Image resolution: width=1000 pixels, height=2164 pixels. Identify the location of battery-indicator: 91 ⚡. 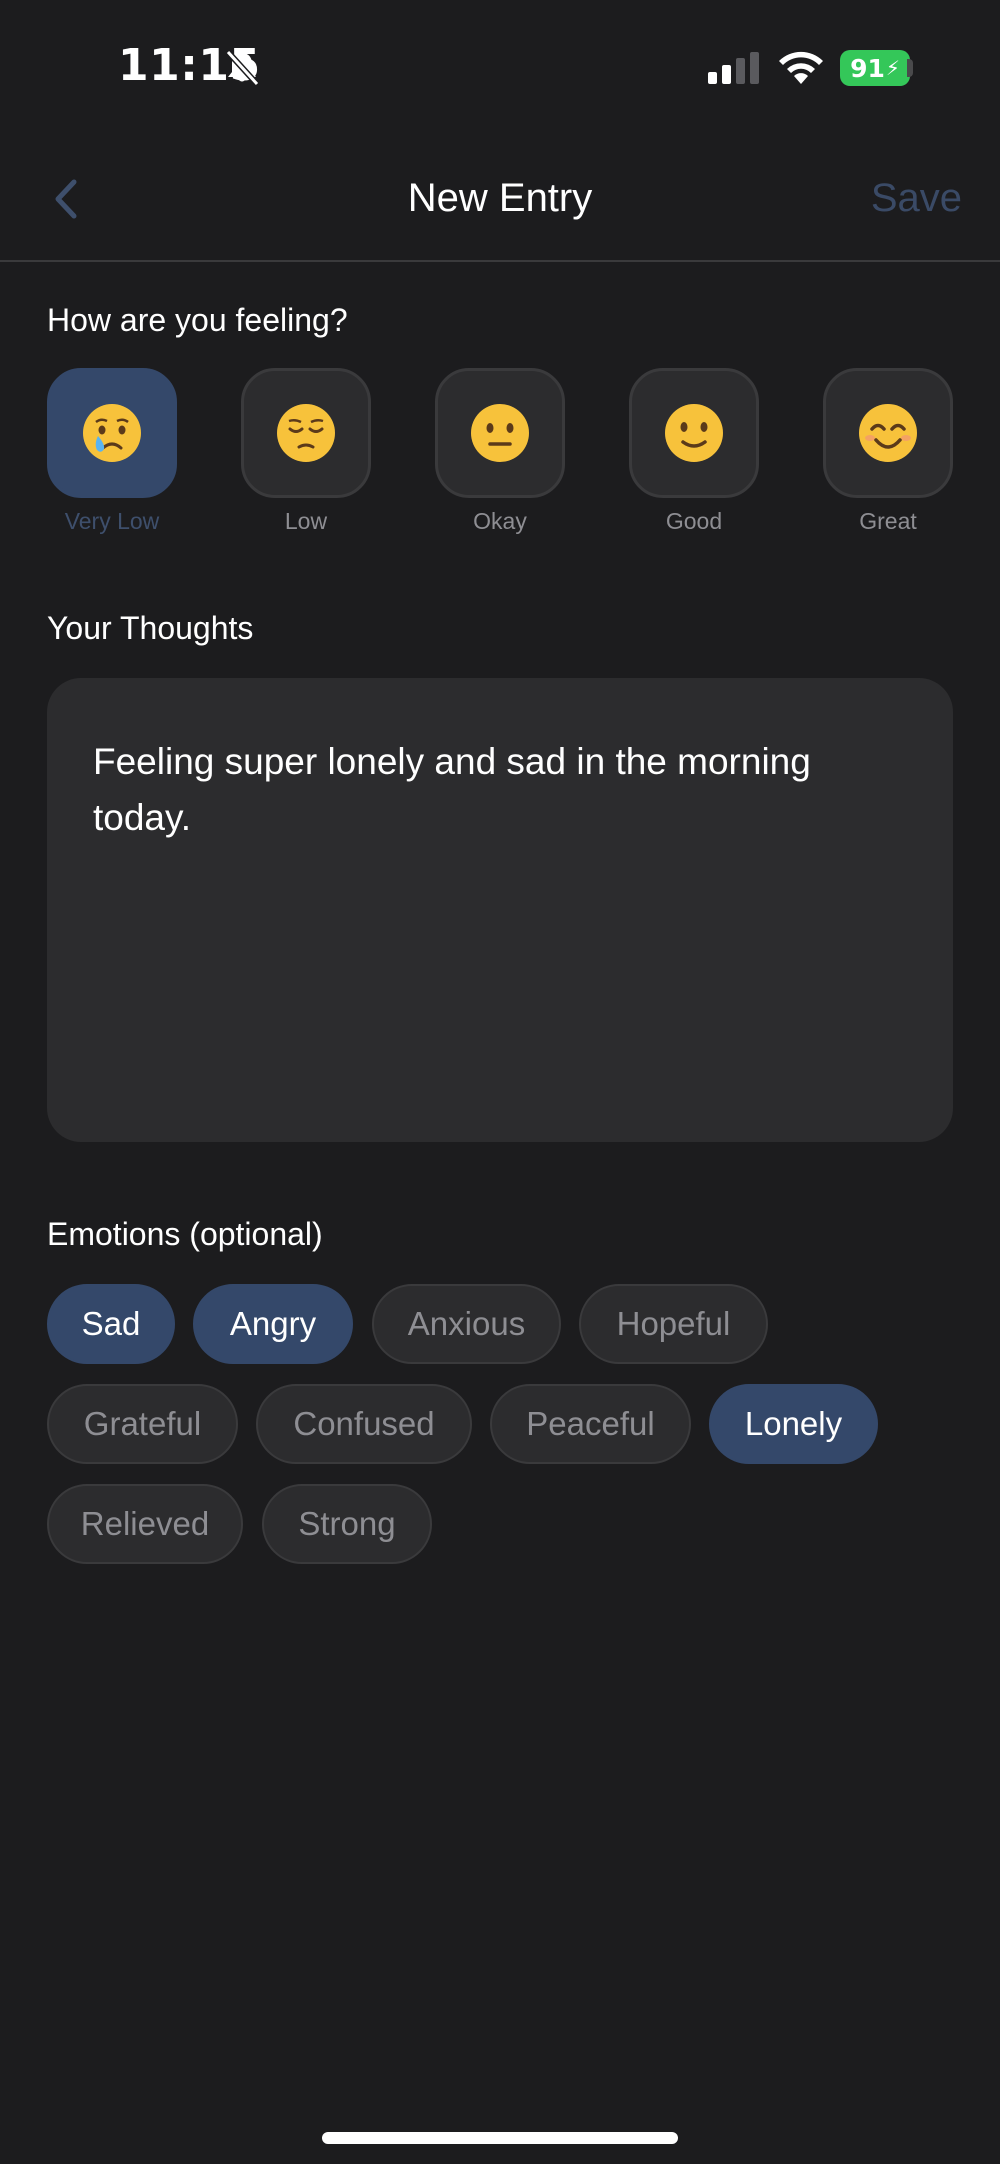
(875, 68).